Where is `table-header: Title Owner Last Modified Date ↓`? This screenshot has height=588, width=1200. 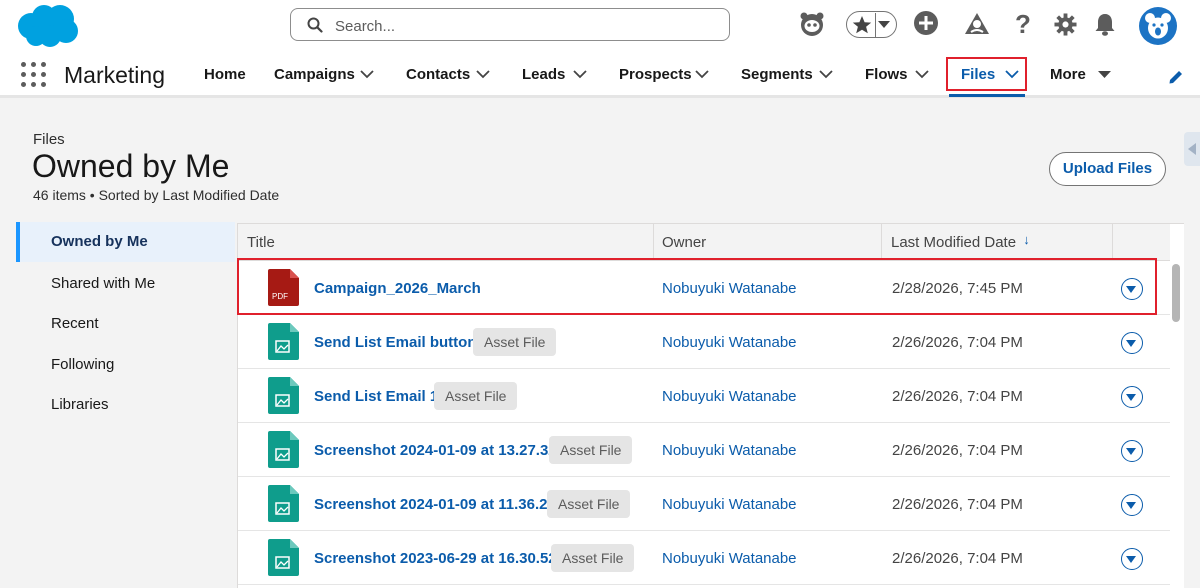 table-header: Title Owner Last Modified Date ↓ is located at coordinates (704, 242).